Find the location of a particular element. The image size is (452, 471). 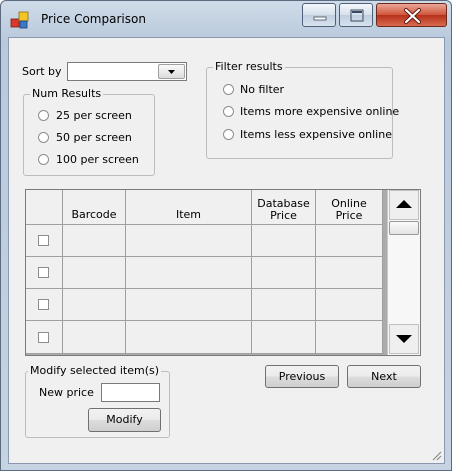

sort-by-label: Sort by is located at coordinates (42, 71).